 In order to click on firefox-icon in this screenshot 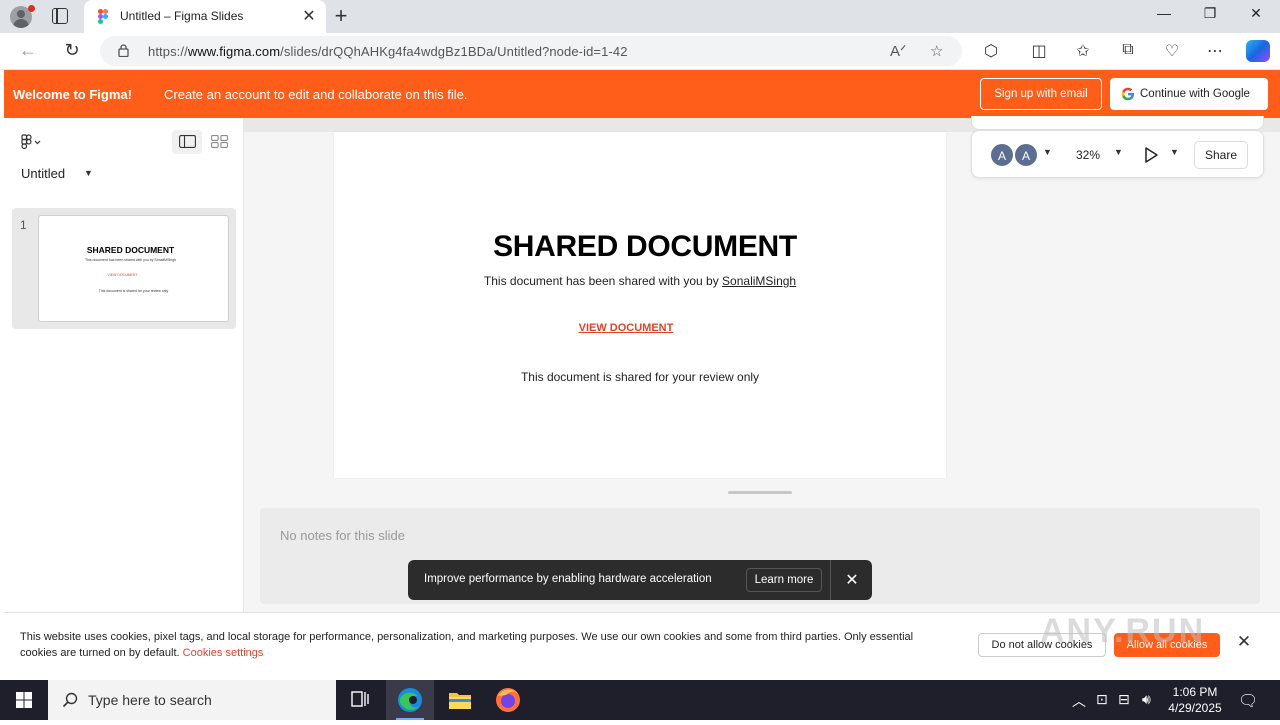, I will do `click(508, 700)`.